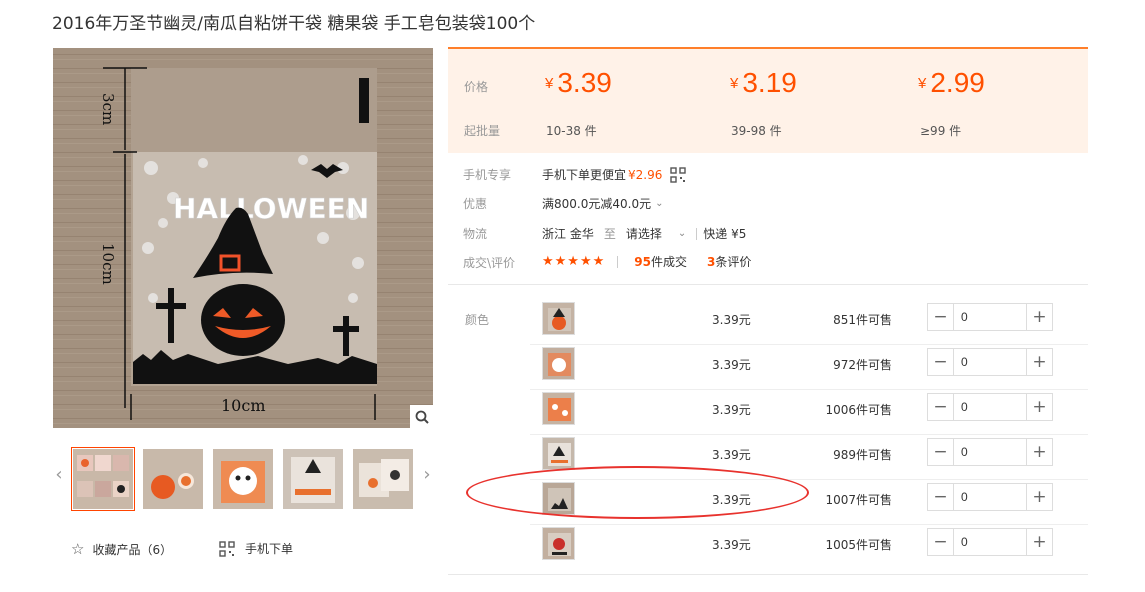 Image resolution: width=1145 pixels, height=592 pixels. I want to click on tier-batch-2: 39-98 件, so click(756, 131).